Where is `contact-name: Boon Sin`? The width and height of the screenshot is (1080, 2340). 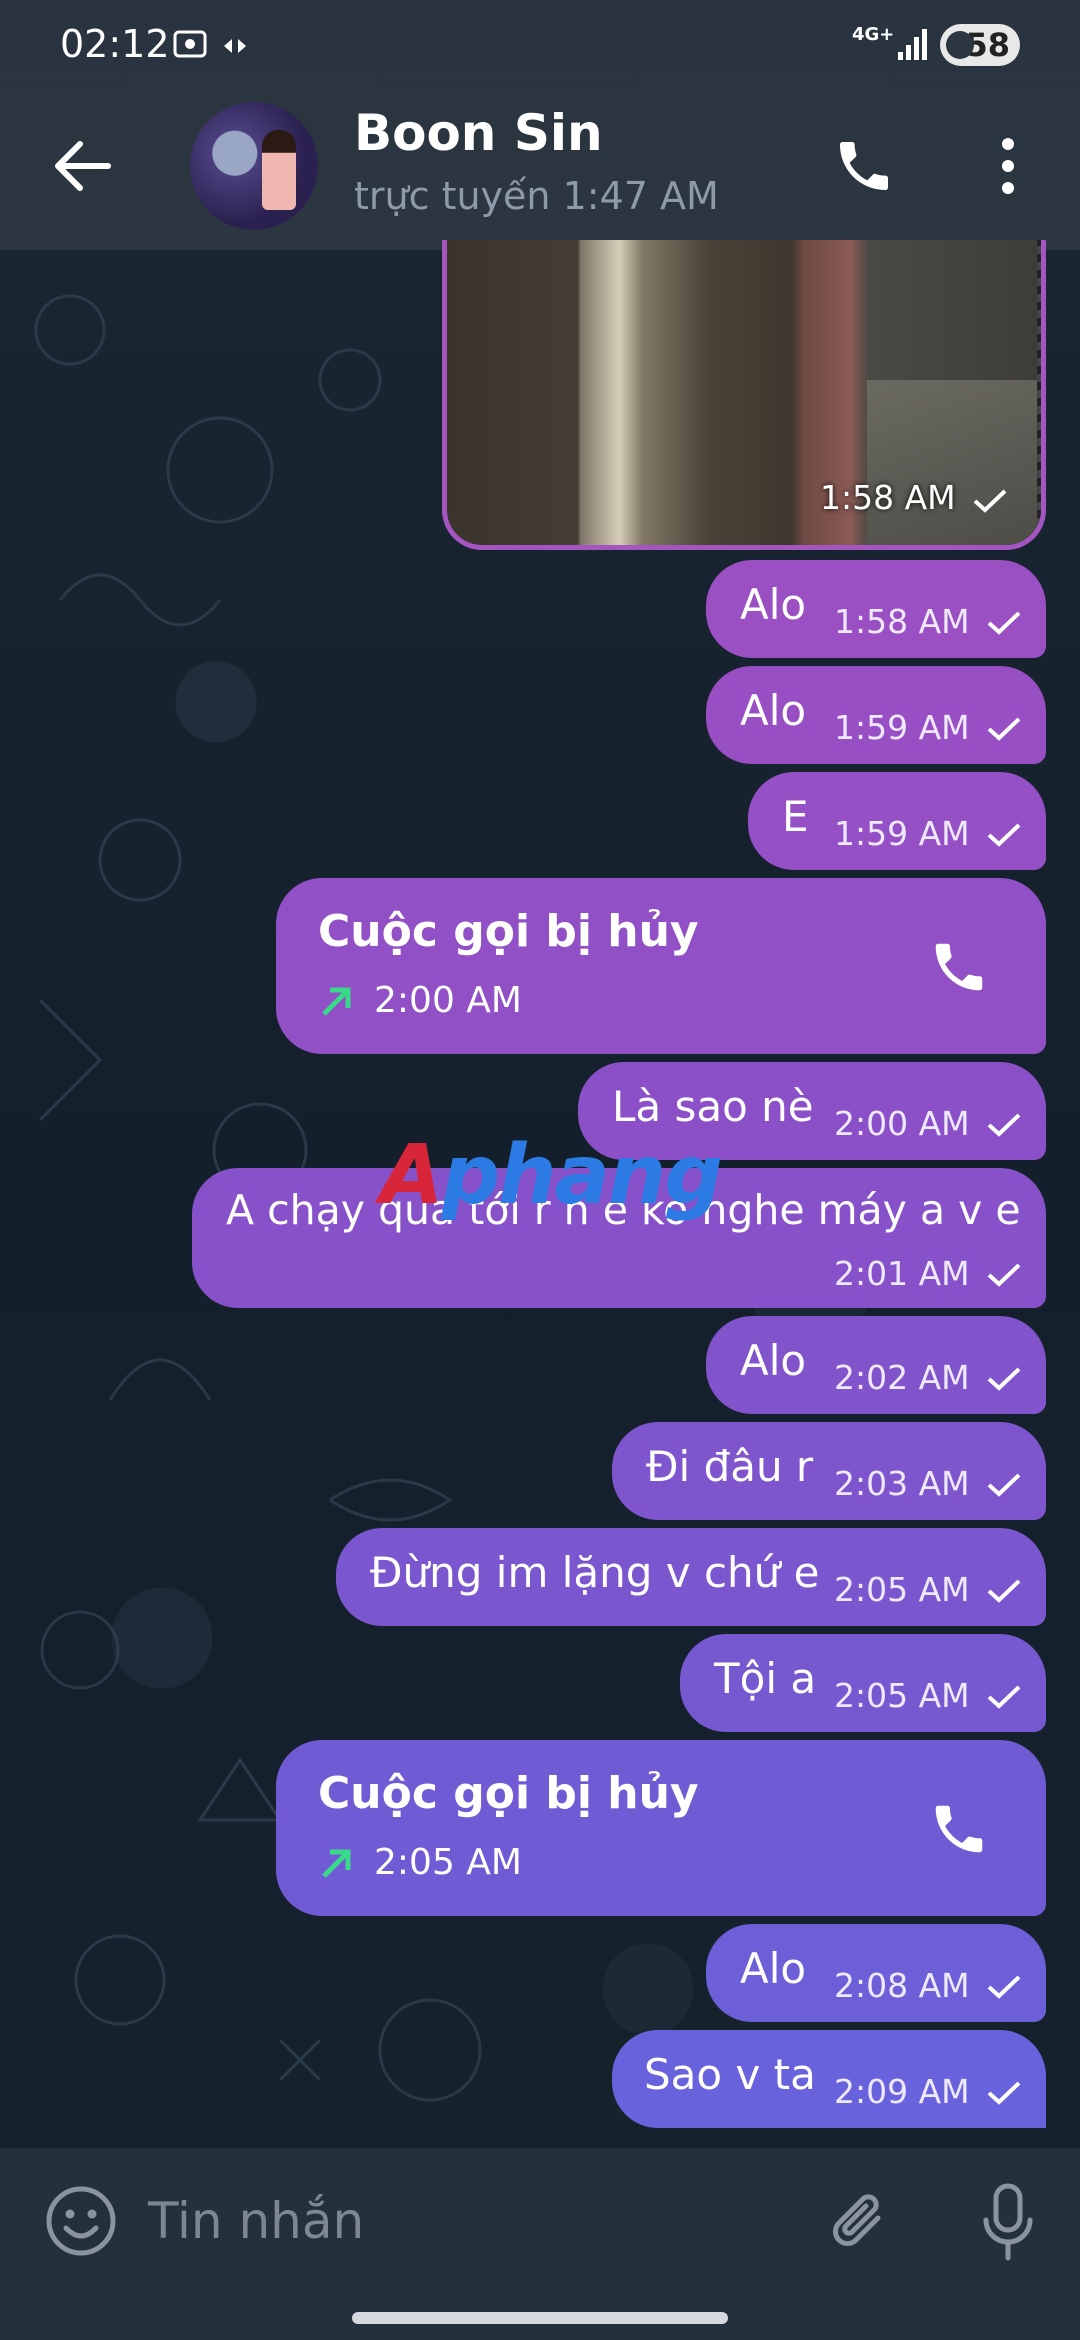 contact-name: Boon Sin is located at coordinates (478, 133).